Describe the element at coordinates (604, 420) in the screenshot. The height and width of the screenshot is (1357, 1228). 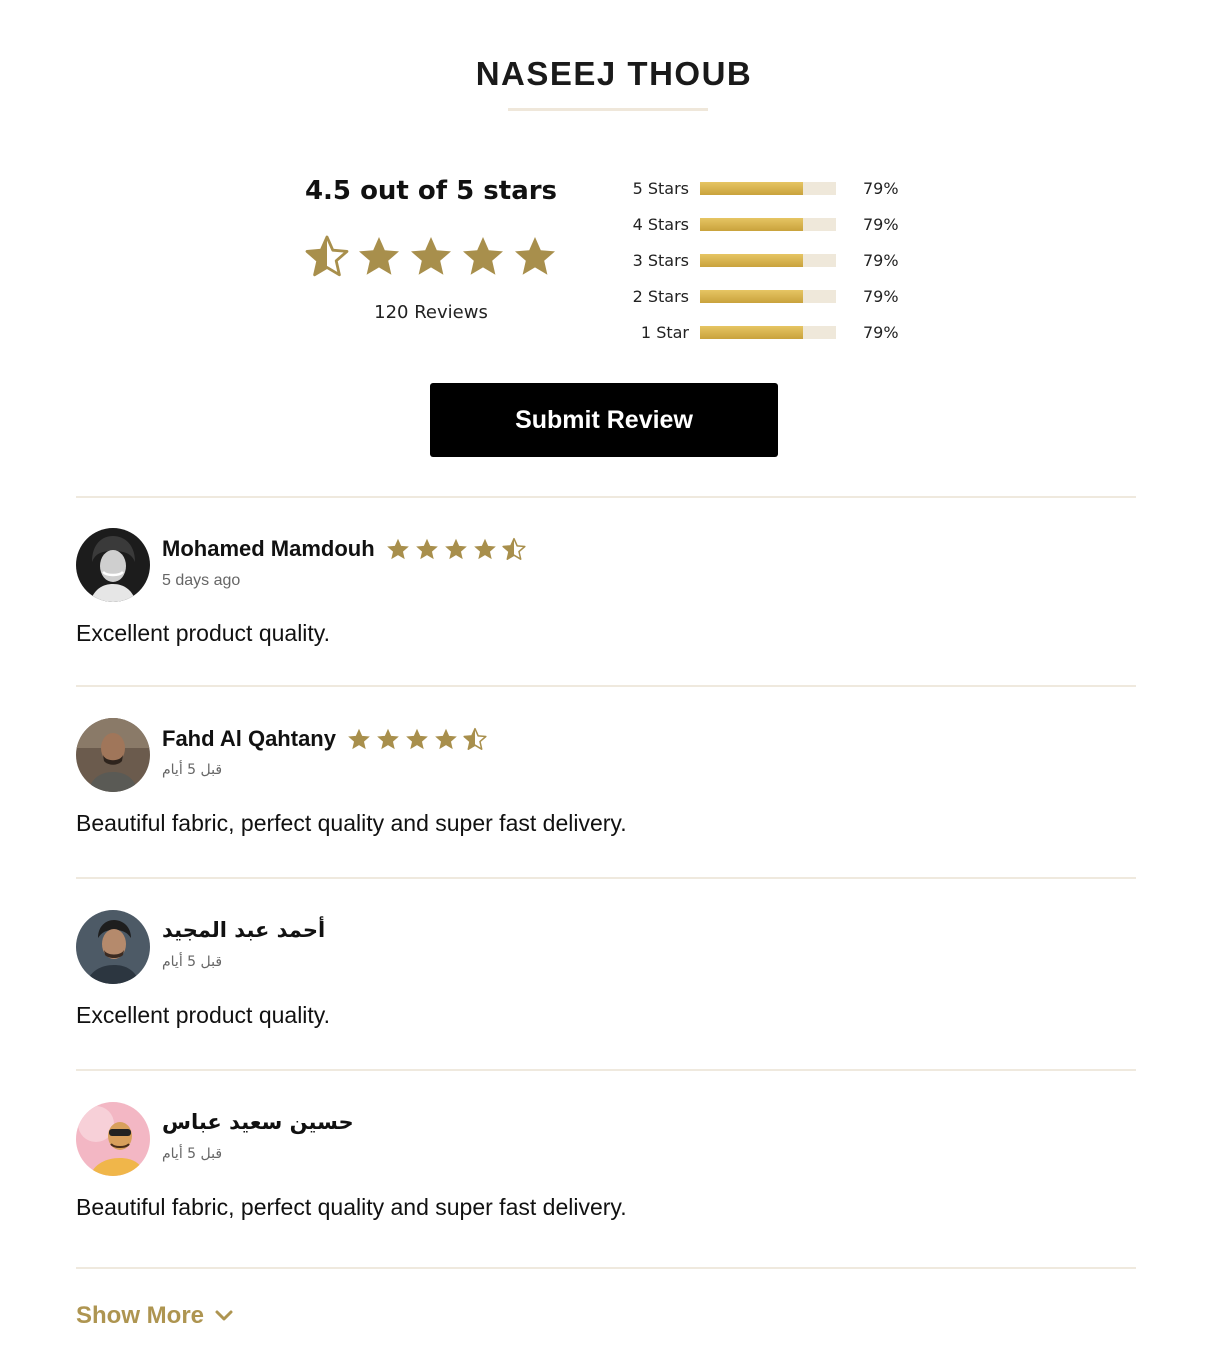
I see `submit-review-button: Submit Review` at that location.